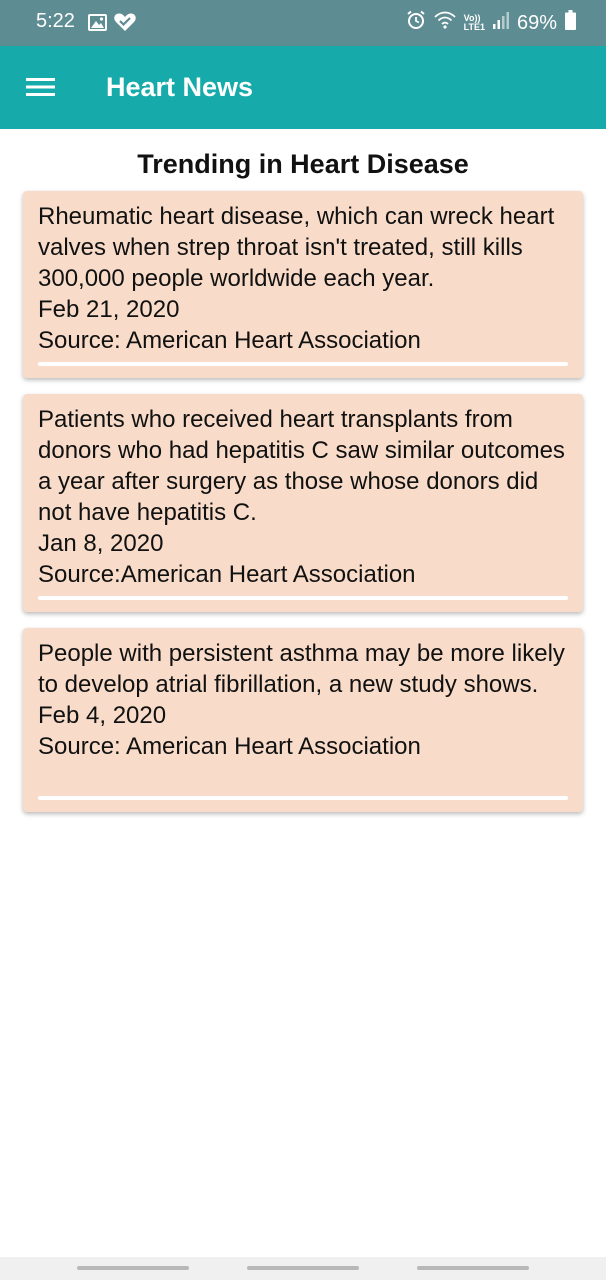 Image resolution: width=606 pixels, height=1280 pixels. What do you see at coordinates (55, 21) in the screenshot?
I see `status-time: 5:22` at bounding box center [55, 21].